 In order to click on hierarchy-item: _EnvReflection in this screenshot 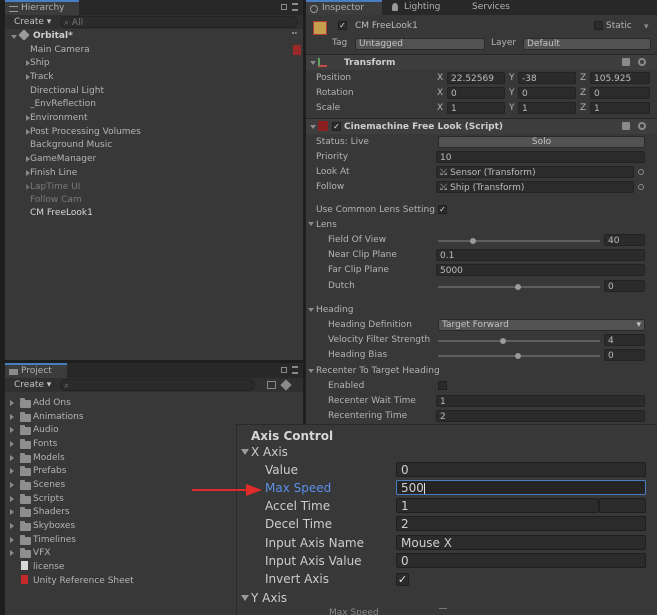, I will do `click(63, 104)`.